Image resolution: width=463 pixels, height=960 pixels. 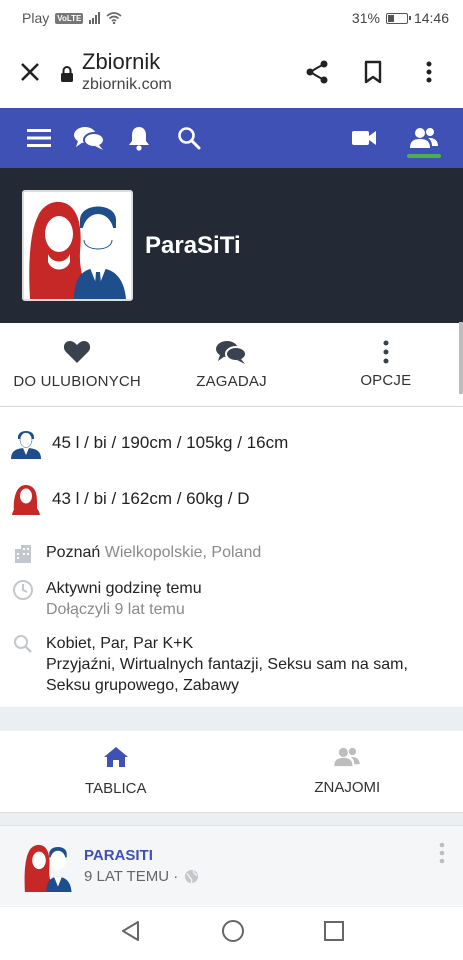 I want to click on add-to-favorites-button: DO ULUBIONYCH, so click(x=77, y=364).